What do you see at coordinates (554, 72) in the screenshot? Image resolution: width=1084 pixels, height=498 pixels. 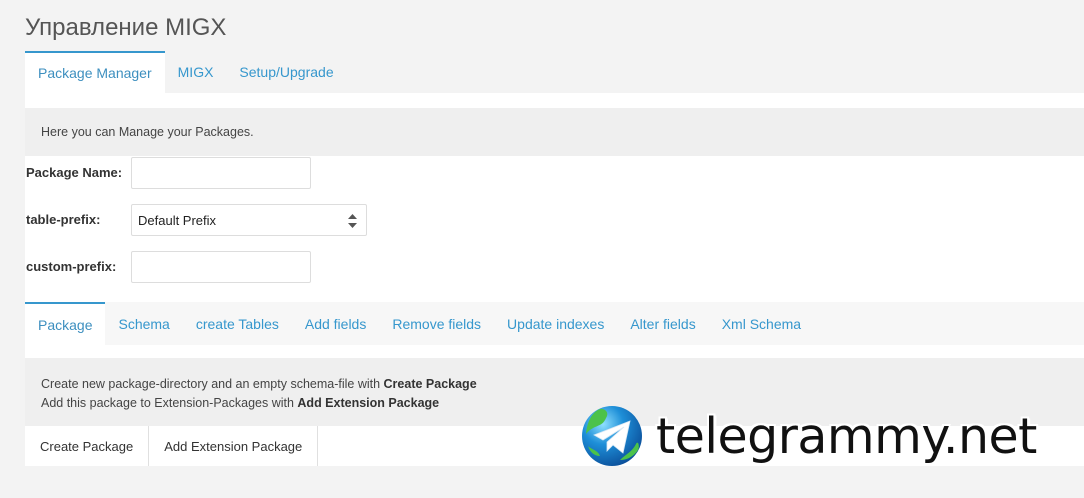 I see `top-tabs: Package Manager MIGX Setup/Upgrade` at bounding box center [554, 72].